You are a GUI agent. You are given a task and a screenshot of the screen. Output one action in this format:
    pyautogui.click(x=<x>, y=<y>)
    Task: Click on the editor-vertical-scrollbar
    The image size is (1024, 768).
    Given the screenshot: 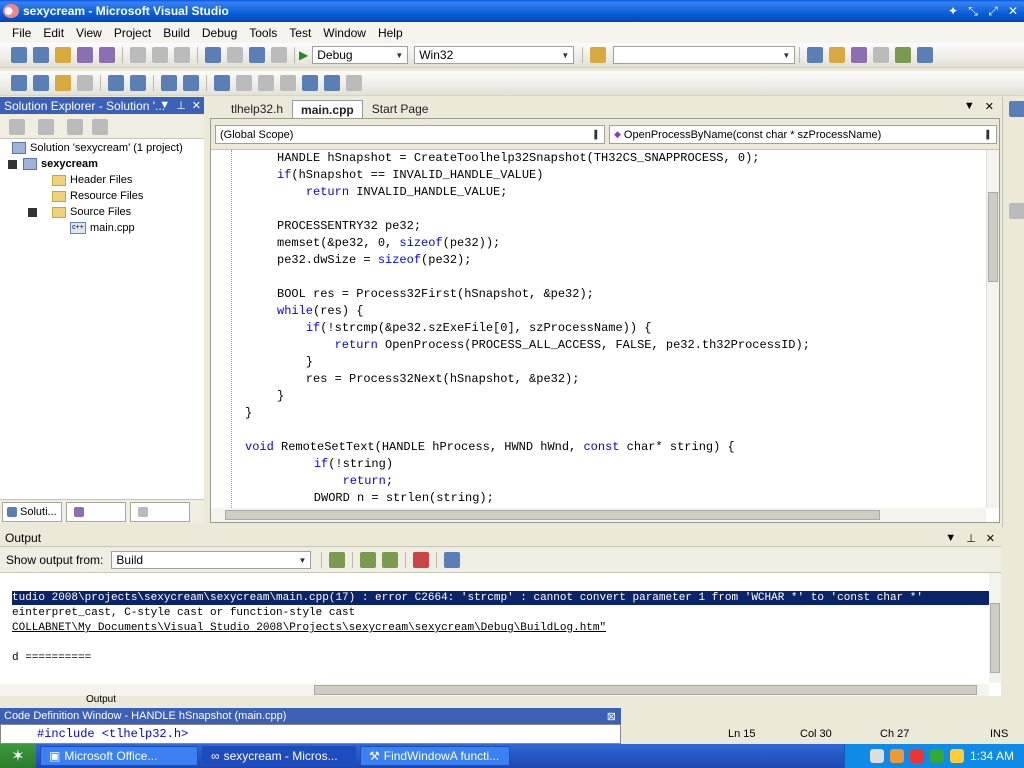 What is the action you would take?
    pyautogui.click(x=992, y=329)
    